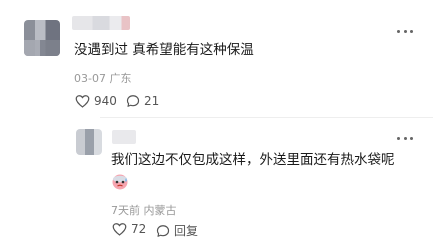  Describe the element at coordinates (160, 210) in the screenshot. I see `comment-location: 内蒙古` at that location.